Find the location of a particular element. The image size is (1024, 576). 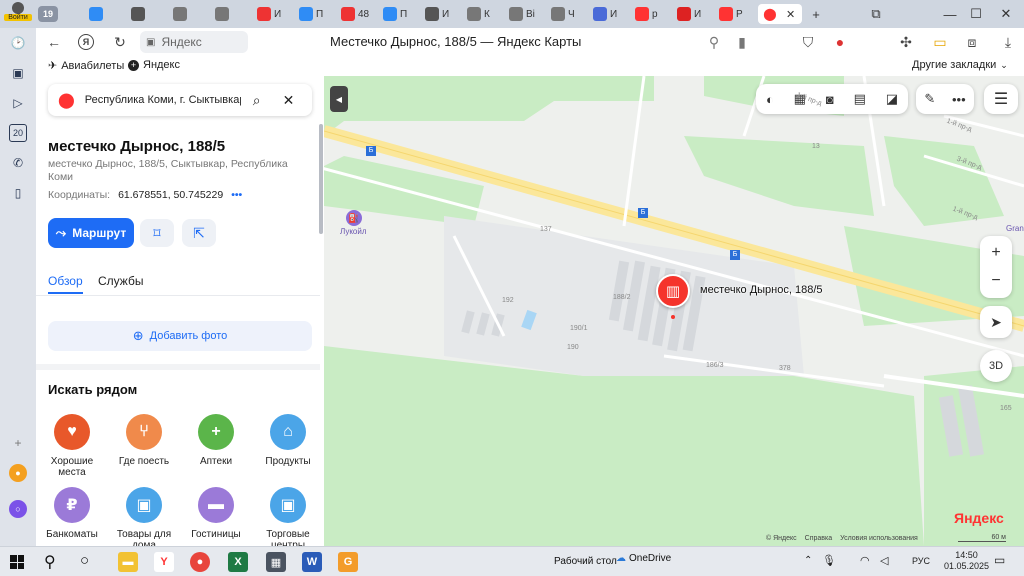

excel-icon: X is located at coordinates (238, 562).